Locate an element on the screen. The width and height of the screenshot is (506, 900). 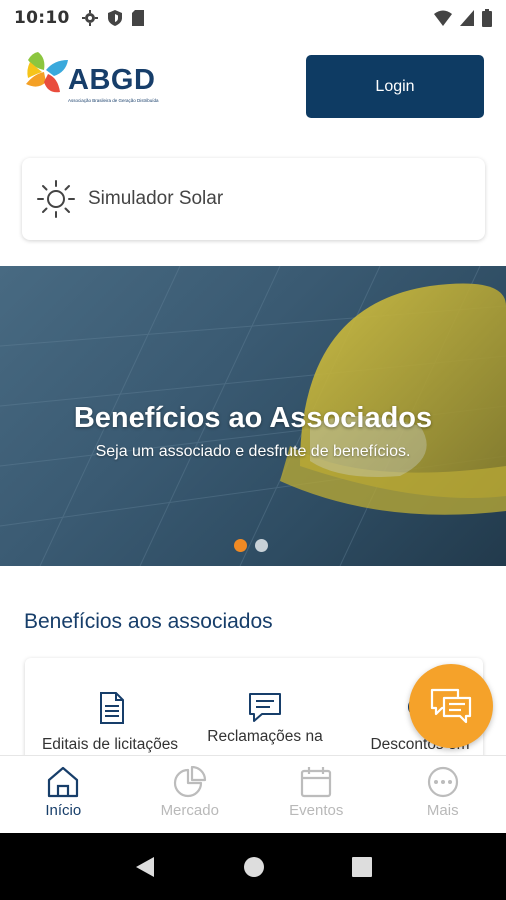
status-icons-left is located at coordinates (112, 18).